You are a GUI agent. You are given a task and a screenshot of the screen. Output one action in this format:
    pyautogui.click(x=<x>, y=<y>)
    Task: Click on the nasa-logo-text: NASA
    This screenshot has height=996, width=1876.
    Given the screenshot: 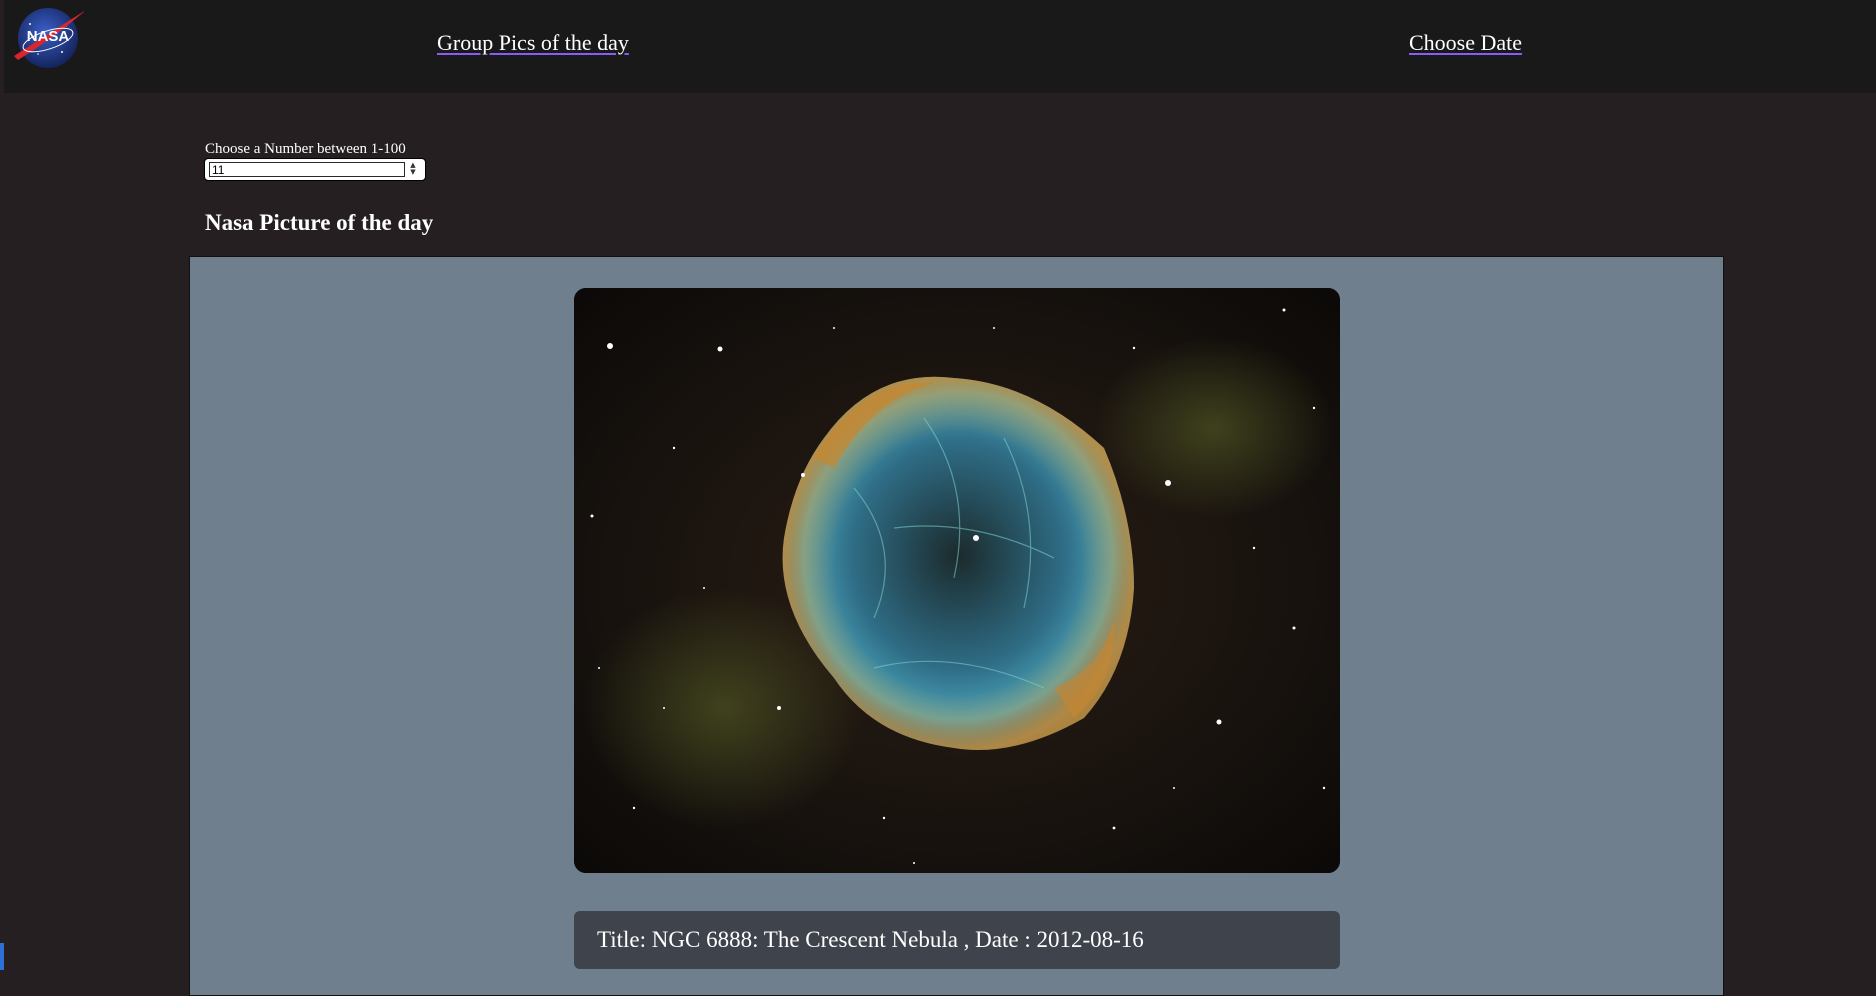 What is the action you would take?
    pyautogui.click(x=48, y=36)
    